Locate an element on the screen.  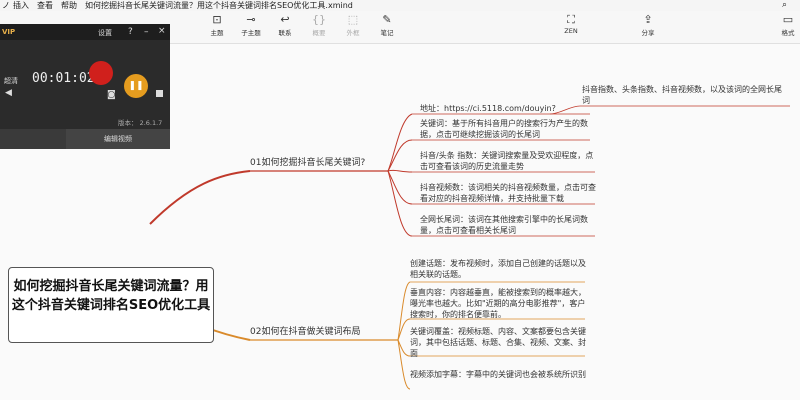
outline-button: ⬚ 外框 is located at coordinates (353, 25).